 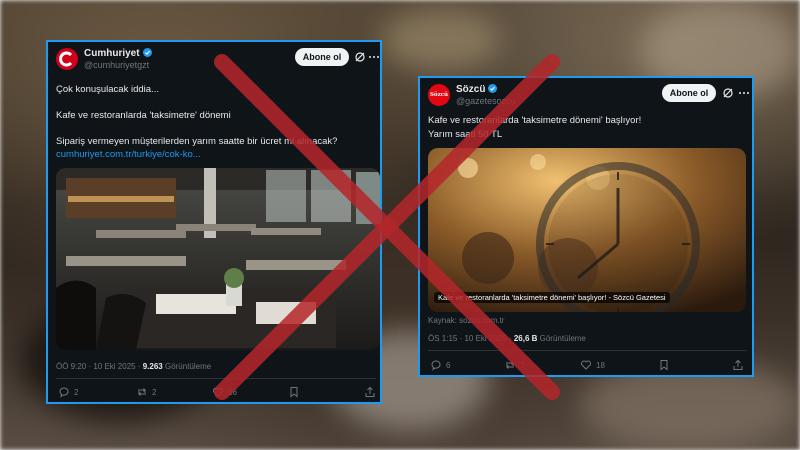 I want to click on account-handle: @gazetesozcu, so click(x=486, y=101).